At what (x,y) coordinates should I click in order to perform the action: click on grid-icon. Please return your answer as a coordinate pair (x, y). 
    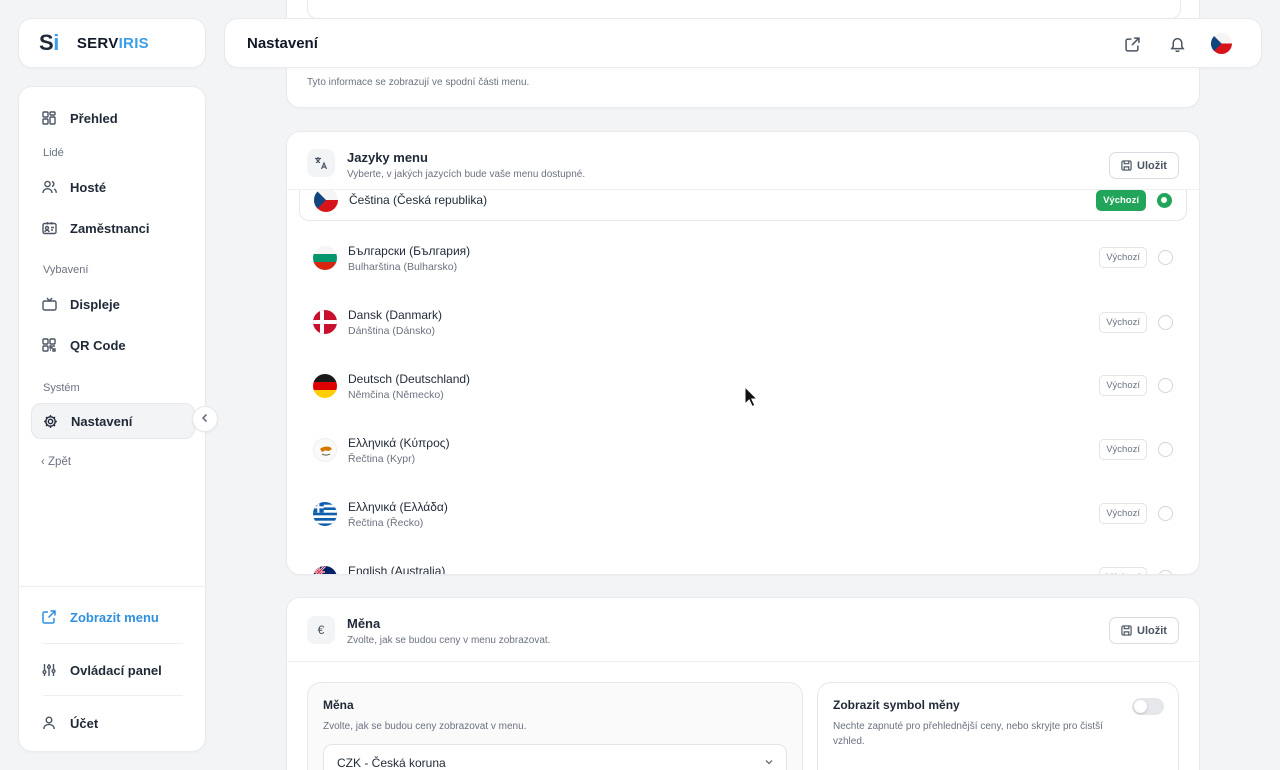
    Looking at the image, I should click on (49, 118).